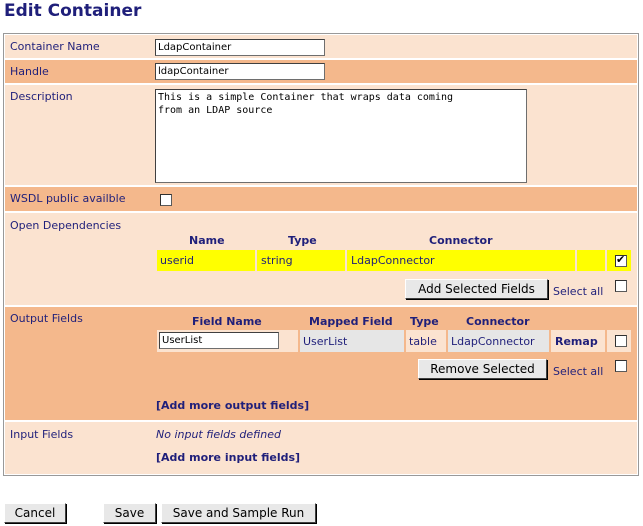 The image size is (643, 526). What do you see at coordinates (238, 513) in the screenshot?
I see `save-and-sample-run-button: Save and Sample Run` at bounding box center [238, 513].